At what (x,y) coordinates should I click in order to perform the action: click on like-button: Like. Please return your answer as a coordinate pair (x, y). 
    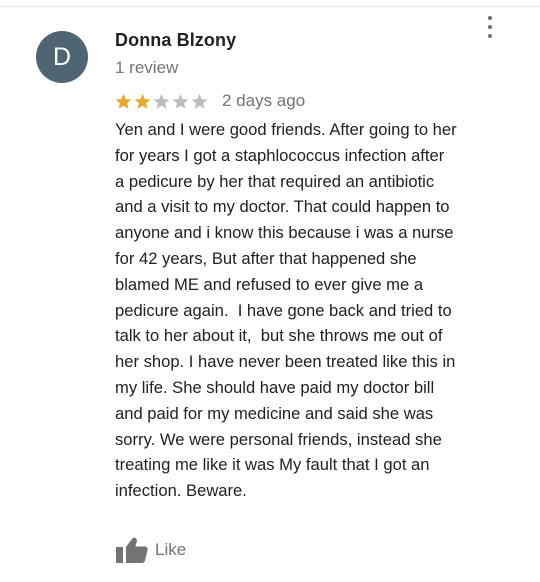
    Looking at the image, I should click on (150, 550).